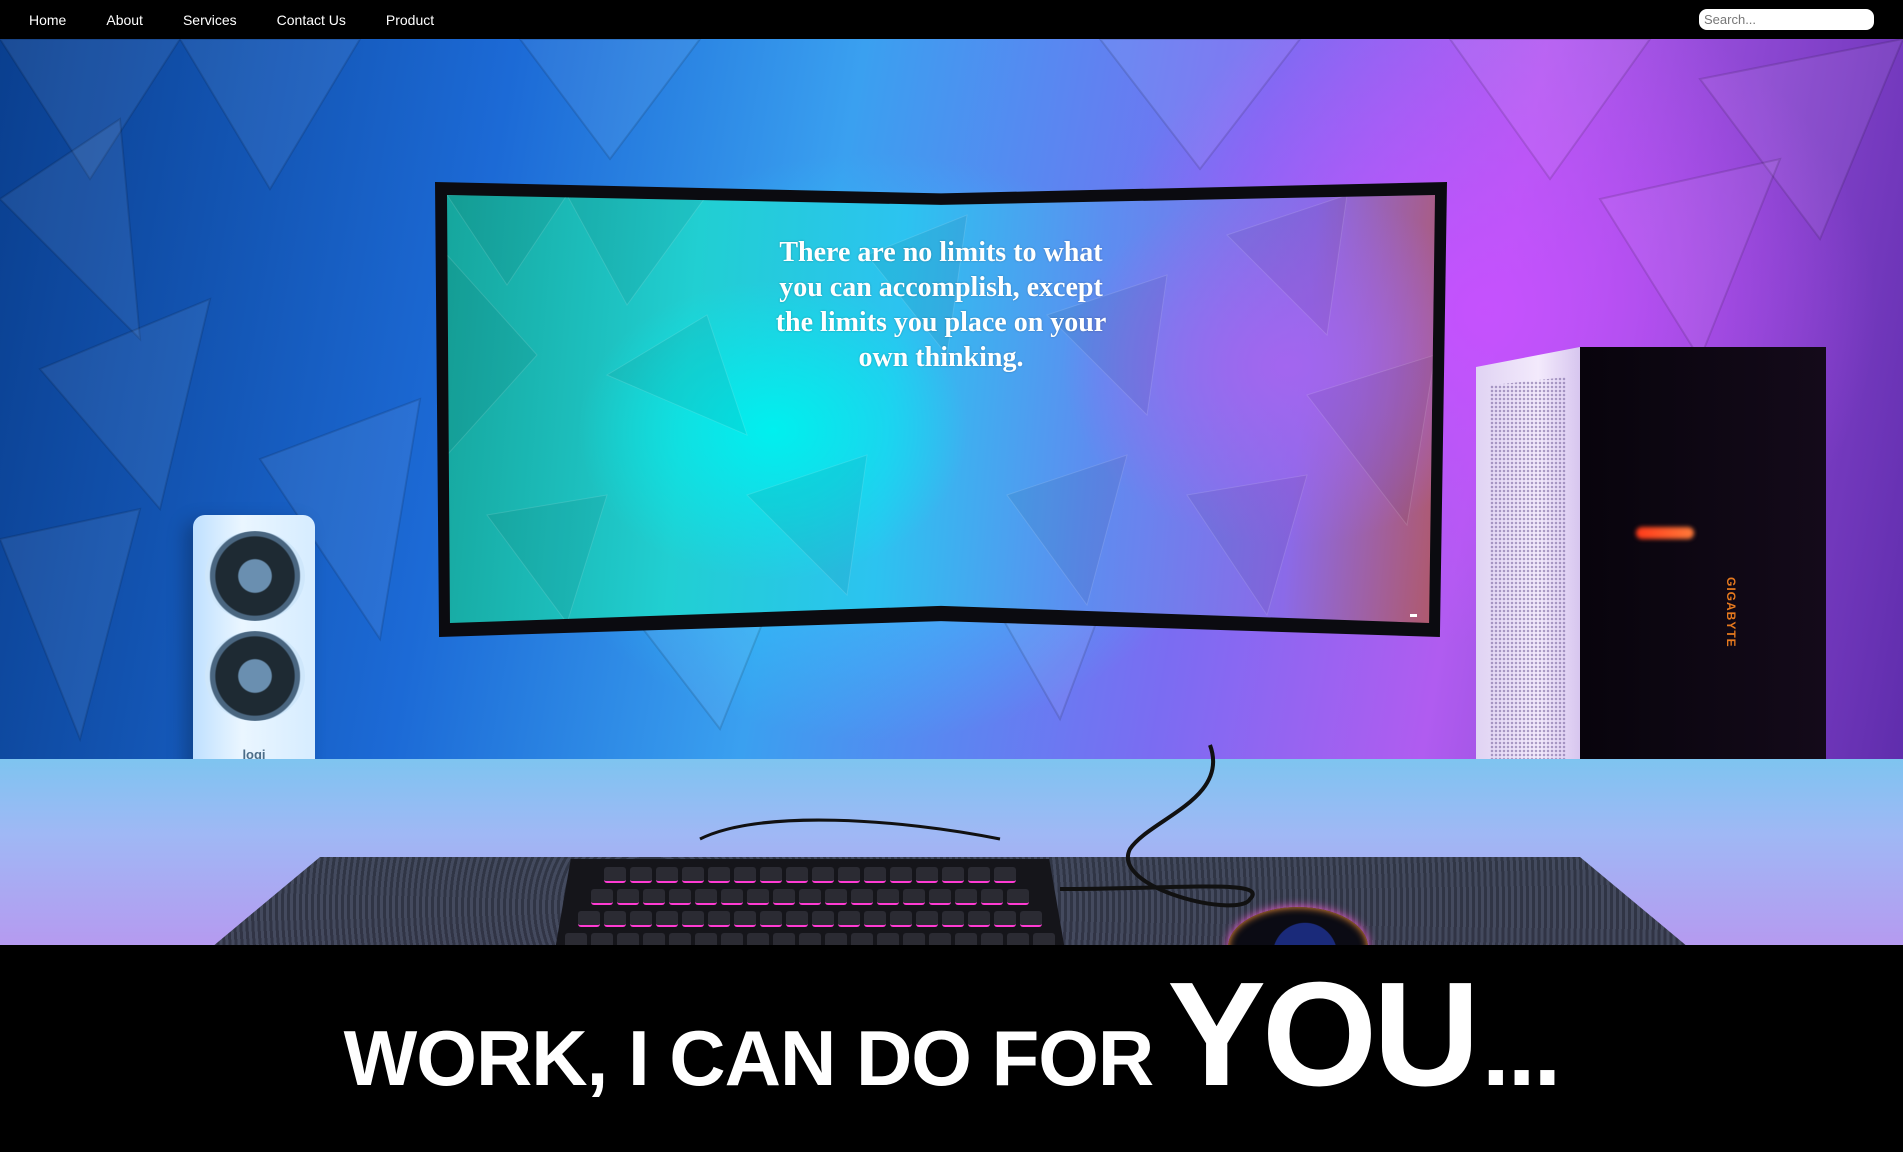 The image size is (1903, 1152). What do you see at coordinates (1731, 612) in the screenshot?
I see `pc-case-brand: GIGABYTE` at bounding box center [1731, 612].